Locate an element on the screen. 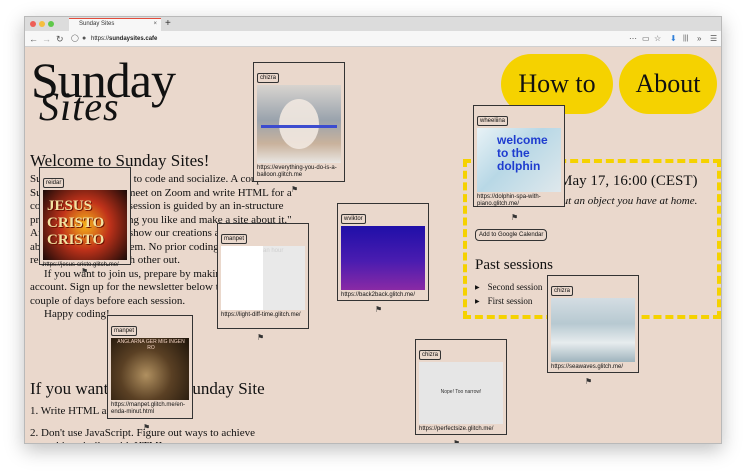  site-thumbnail: Nope! Too narrow! is located at coordinates (461, 393).